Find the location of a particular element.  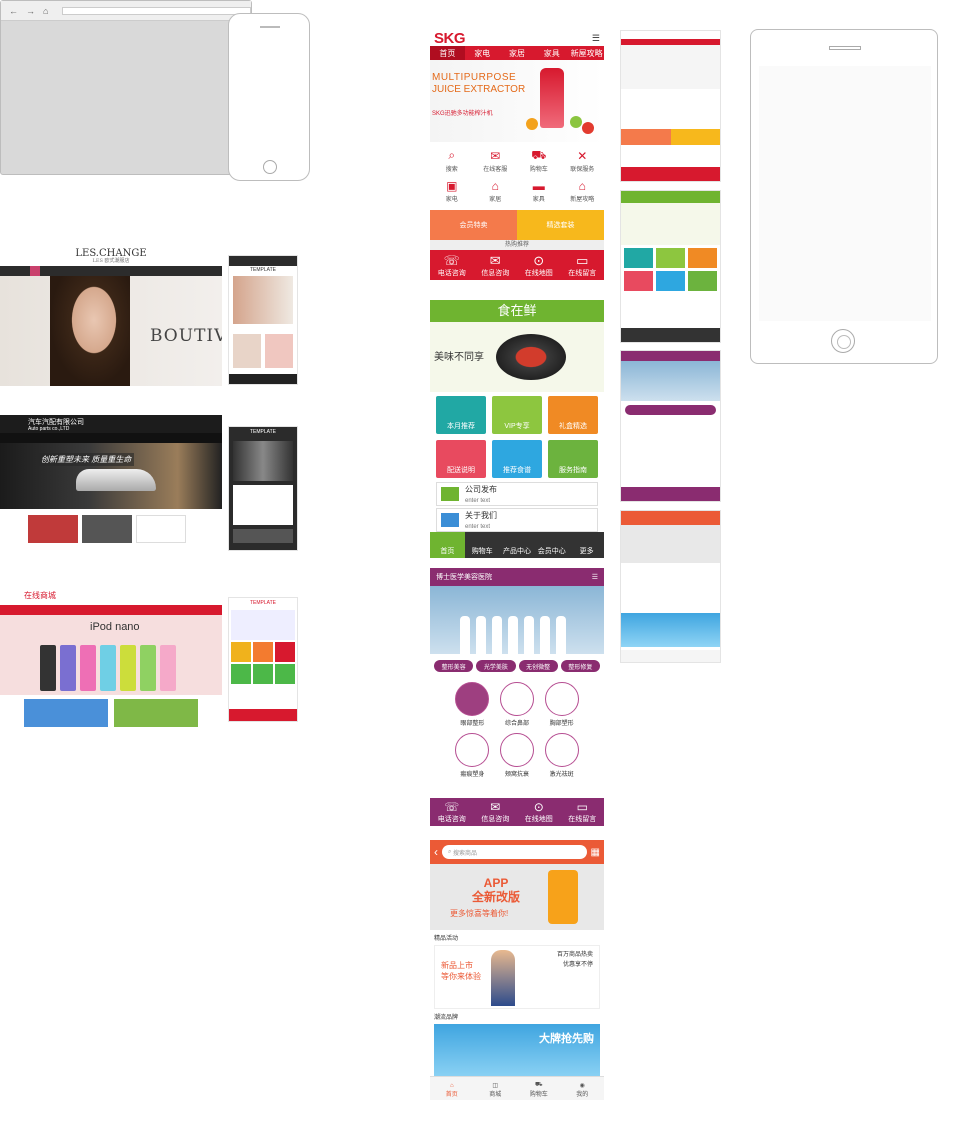

tab-noninvasive: 无创微整 is located at coordinates (538, 666).